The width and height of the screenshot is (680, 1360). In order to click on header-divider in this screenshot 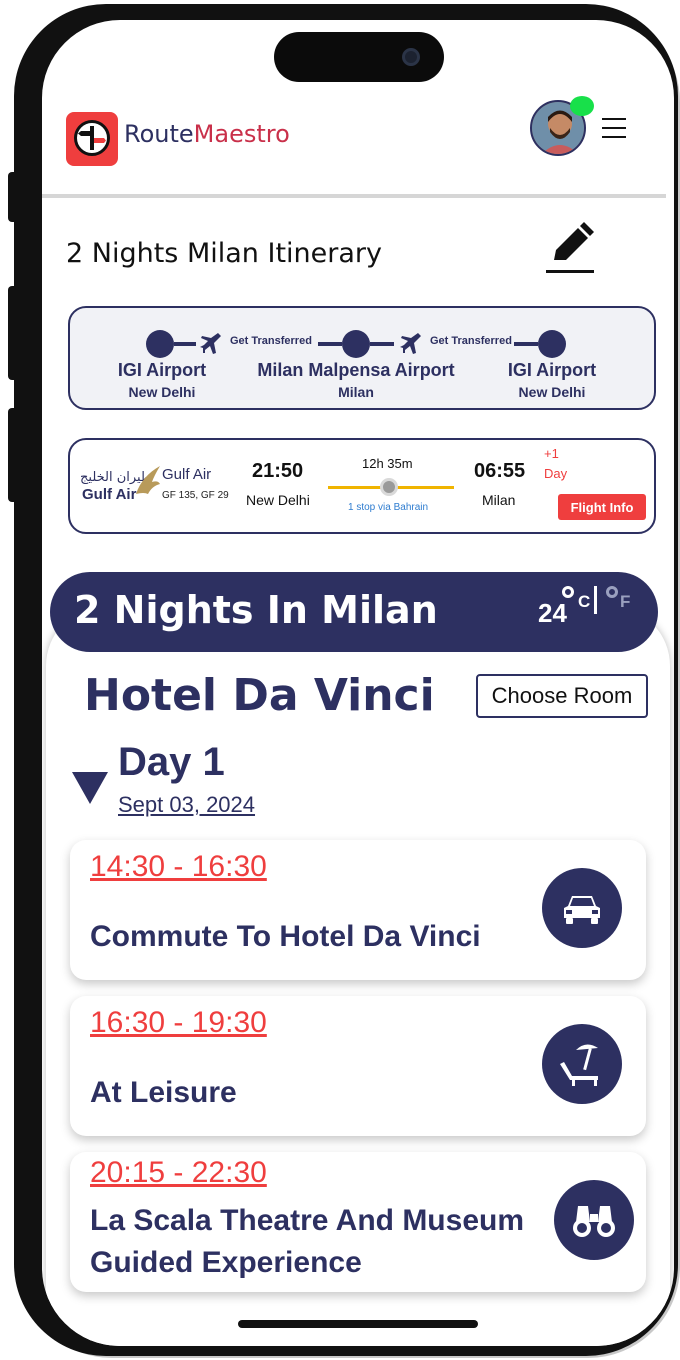, I will do `click(354, 196)`.